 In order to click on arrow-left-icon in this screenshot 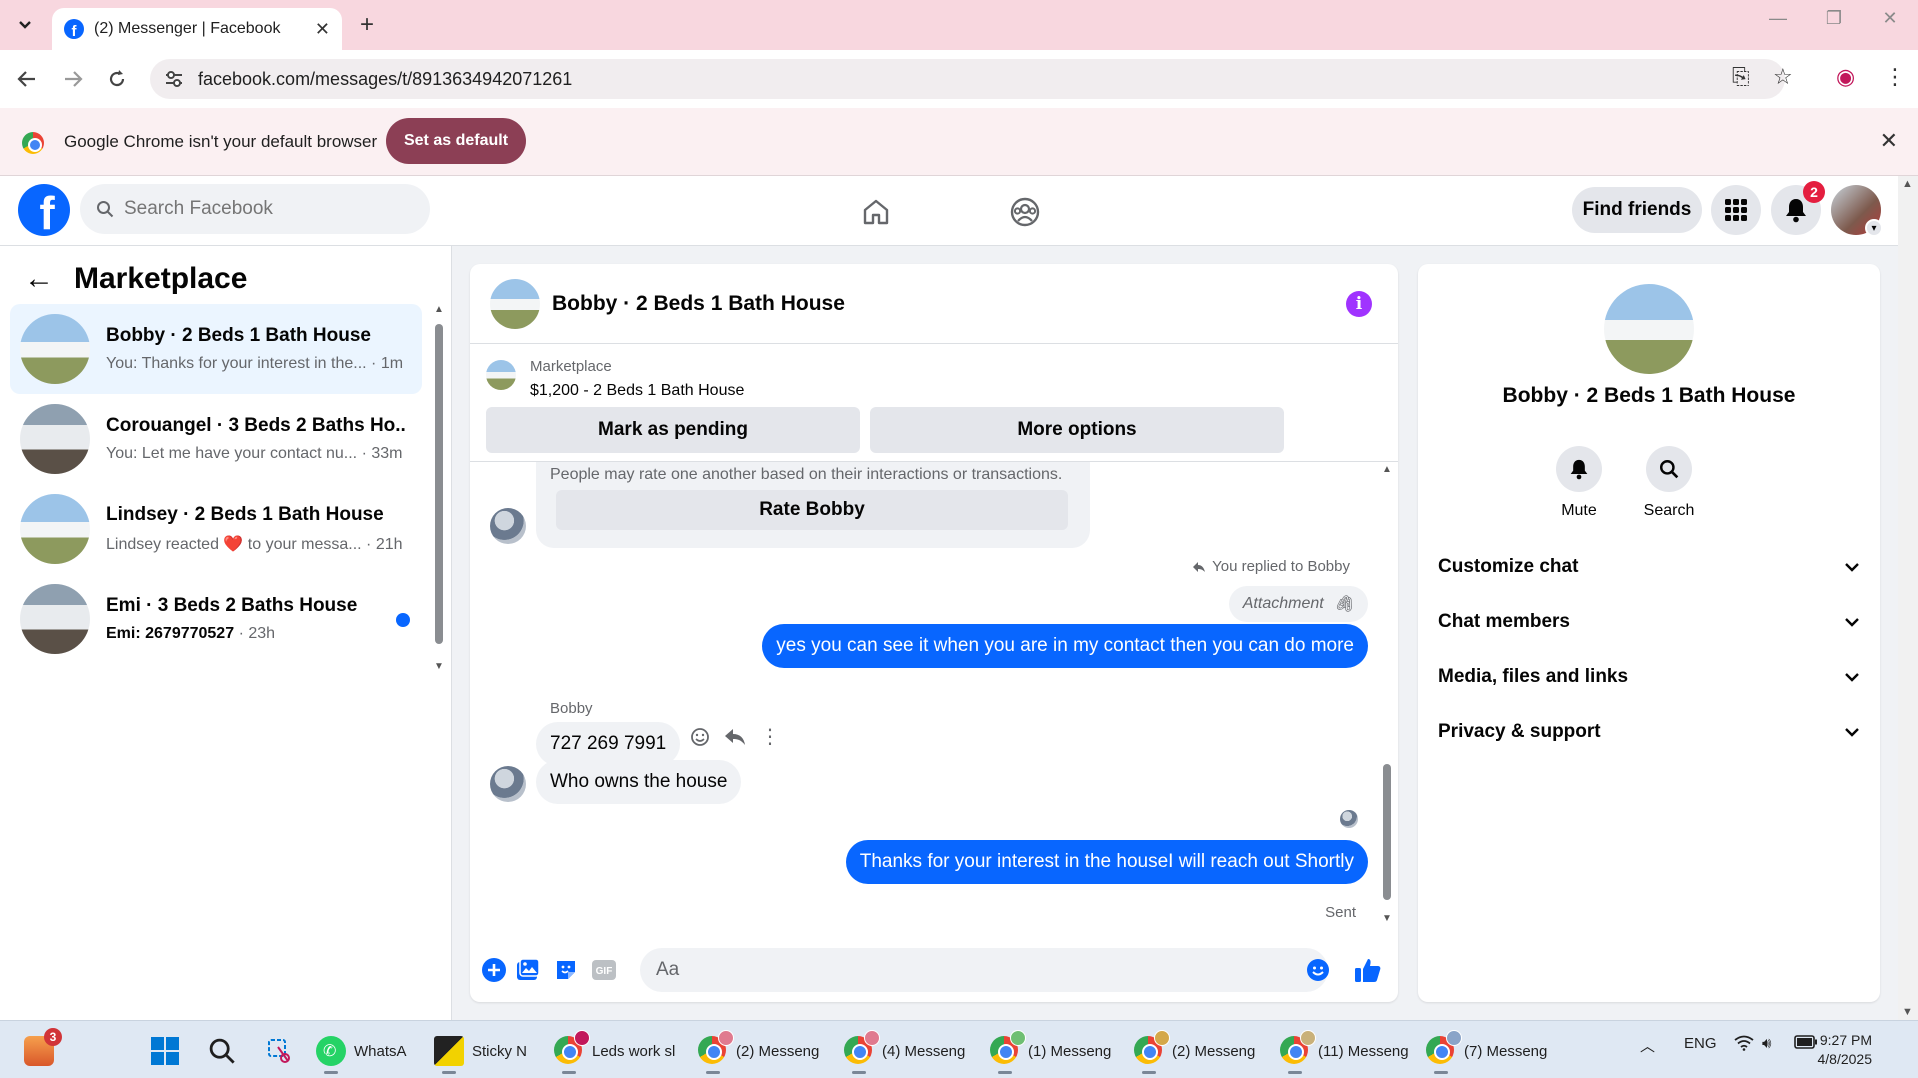, I will do `click(26, 79)`.